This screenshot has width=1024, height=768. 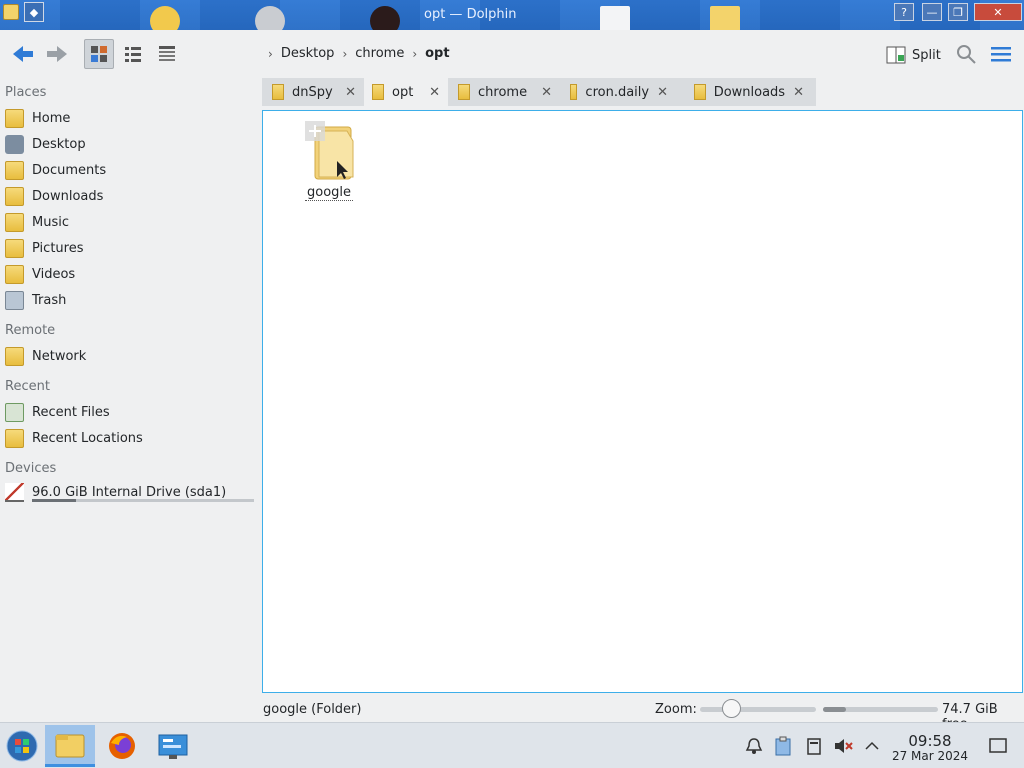 I want to click on show-desktop-icon, so click(x=998, y=746).